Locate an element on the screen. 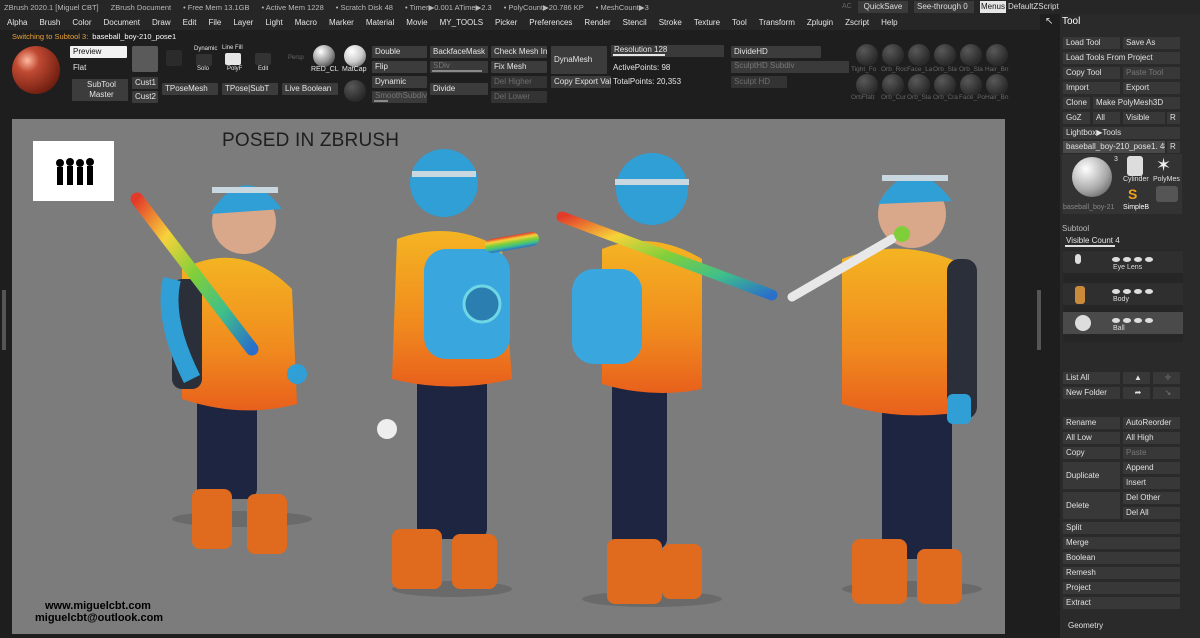 The width and height of the screenshot is (1200, 638). menu-zplugin: Zplugin is located at coordinates (820, 22).